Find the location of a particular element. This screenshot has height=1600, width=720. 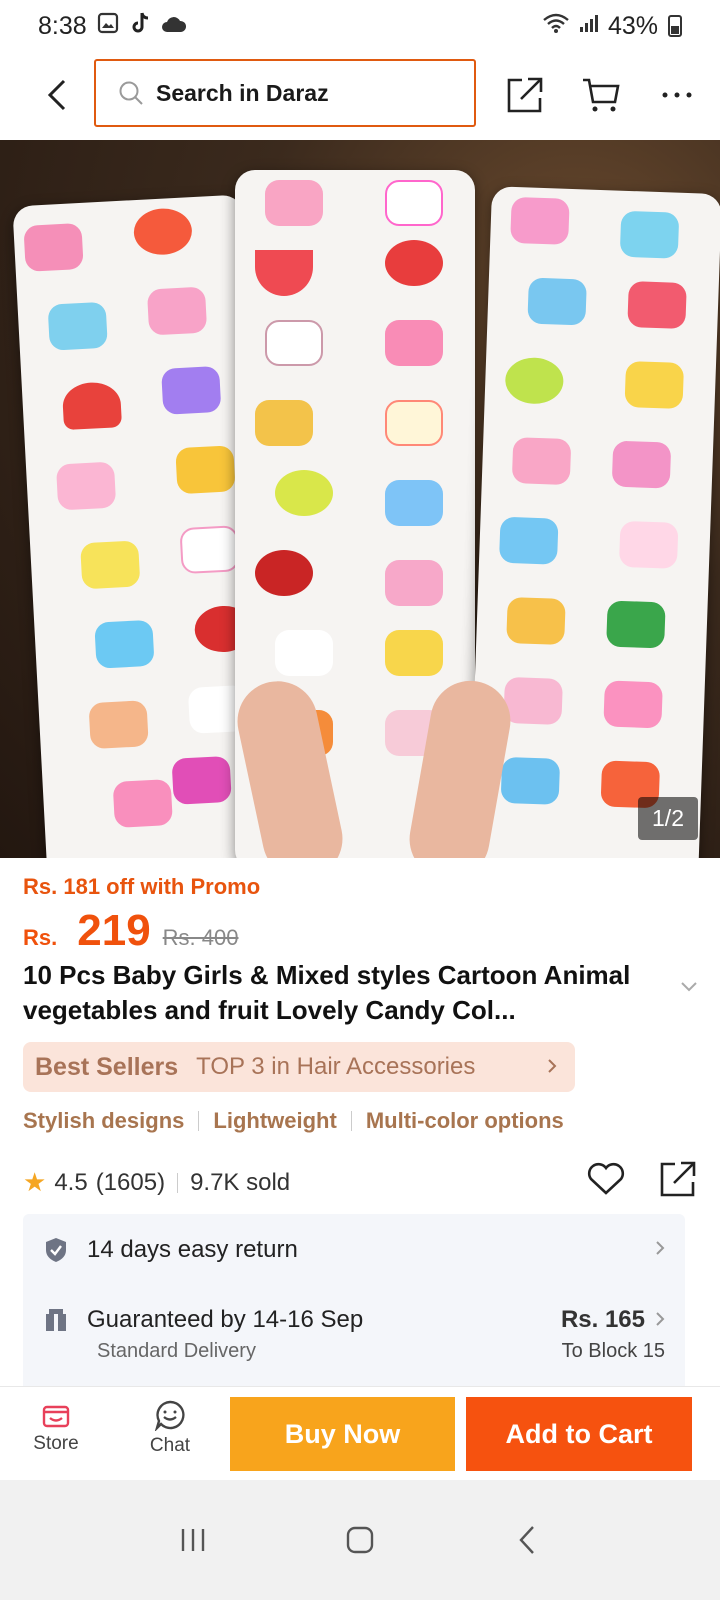

back-button is located at coordinates (57, 95).